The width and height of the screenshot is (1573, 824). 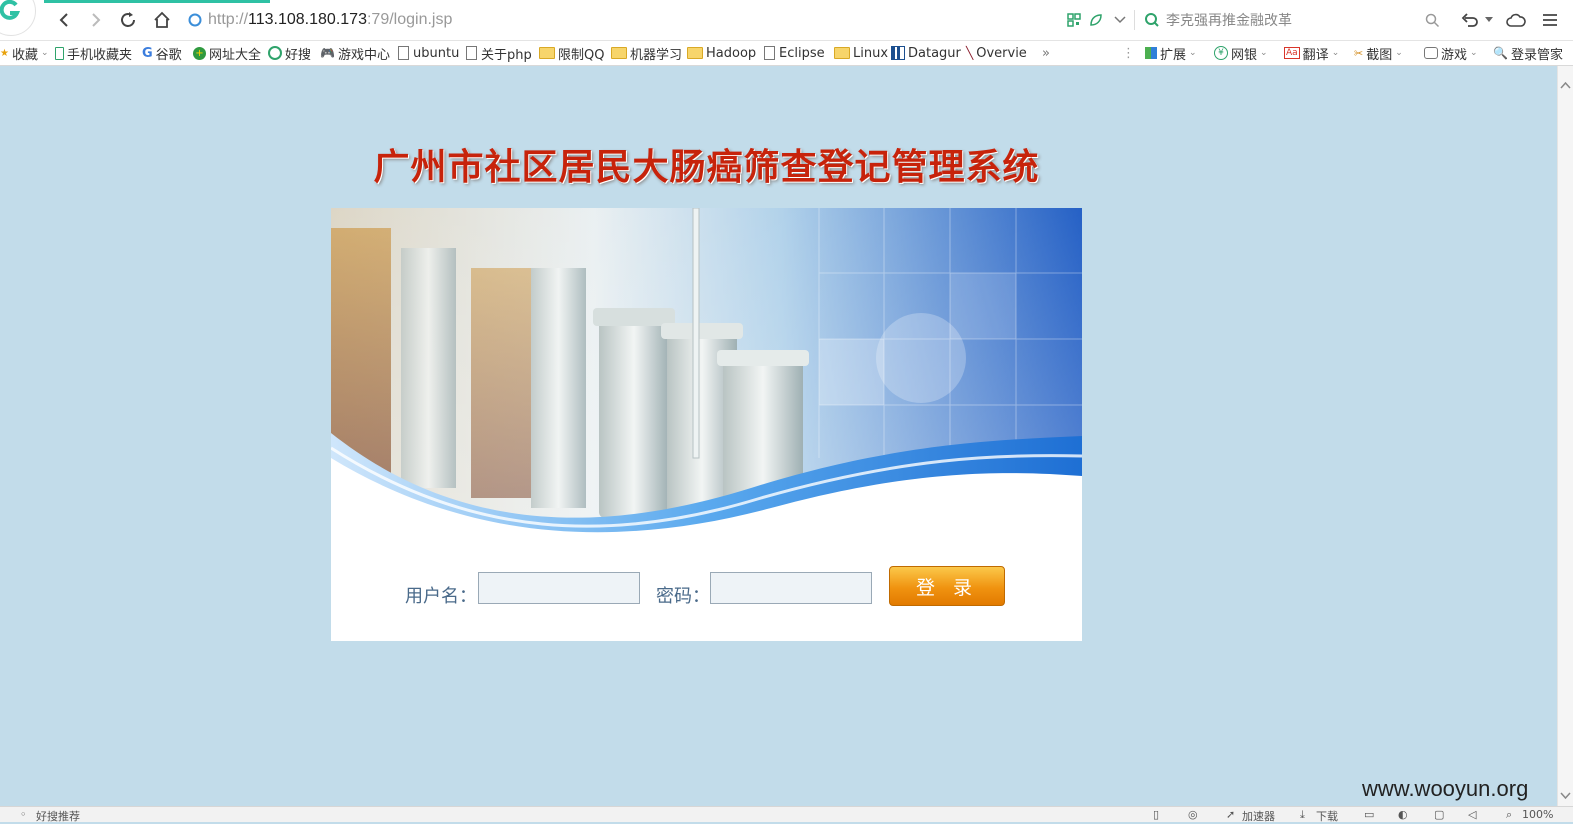 What do you see at coordinates (1152, 20) in the screenshot?
I see `search-engine-icon` at bounding box center [1152, 20].